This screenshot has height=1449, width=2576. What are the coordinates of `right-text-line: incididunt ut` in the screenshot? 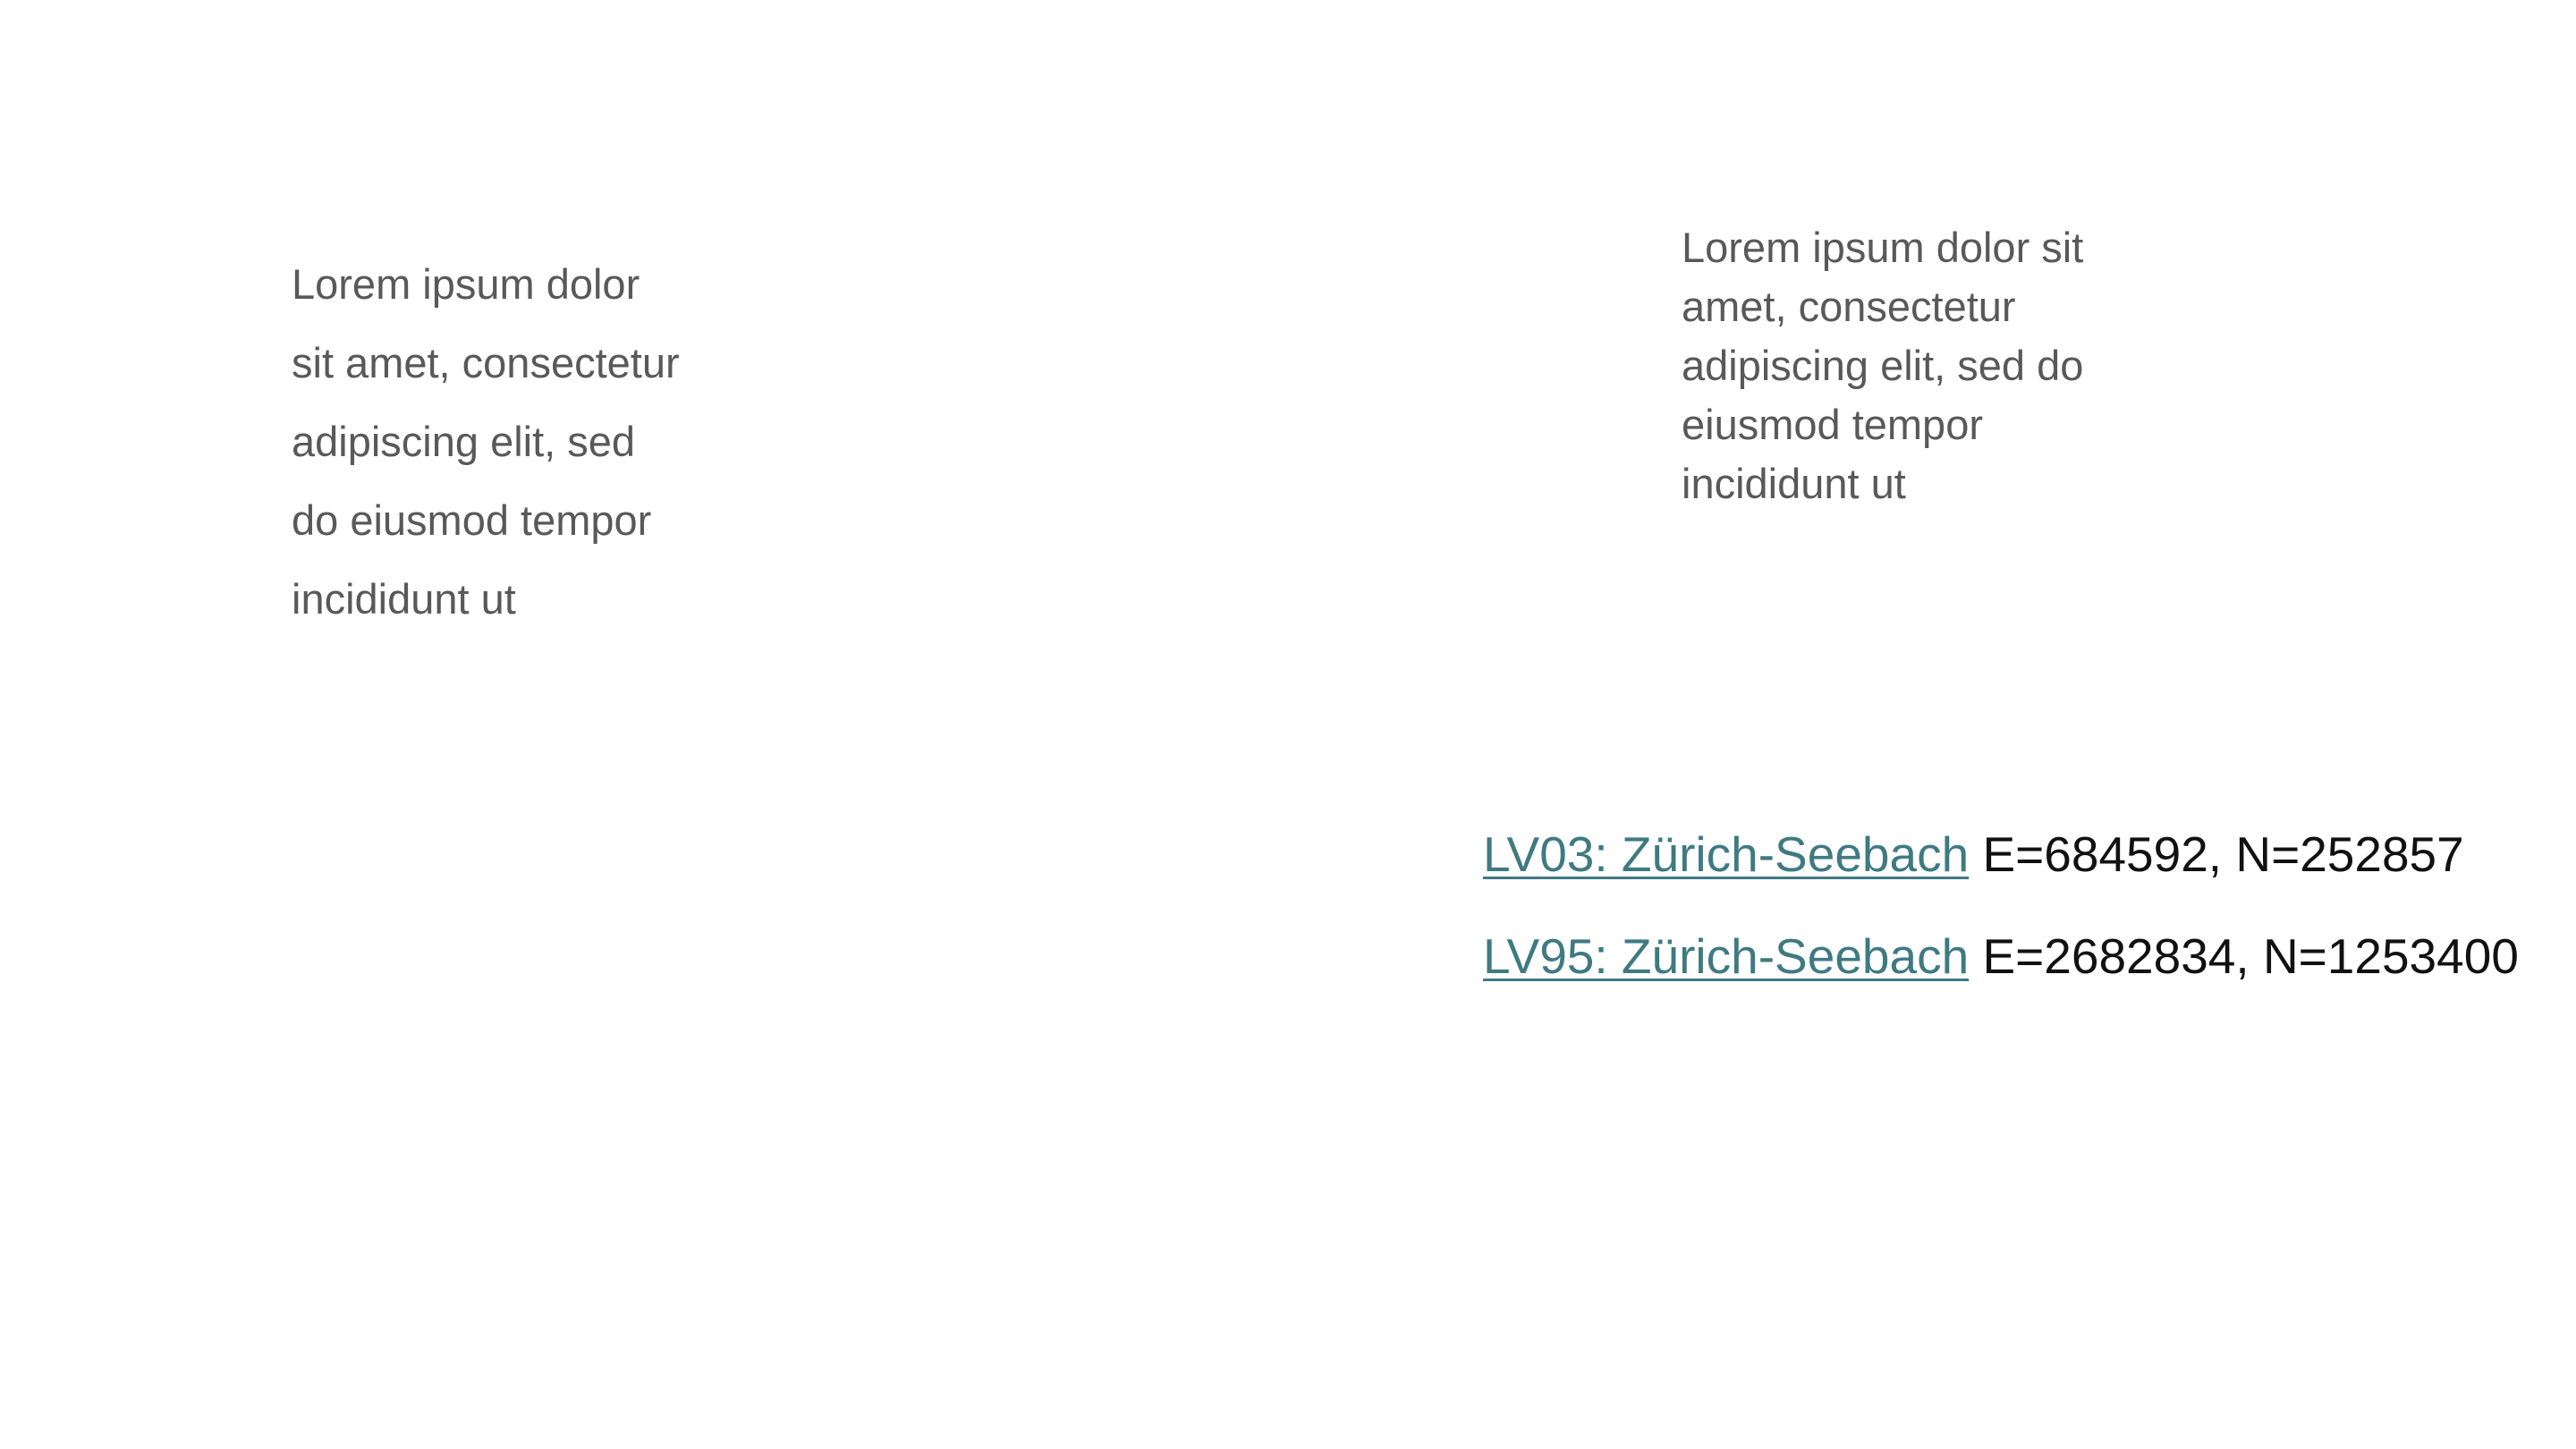 It's located at (1794, 483).